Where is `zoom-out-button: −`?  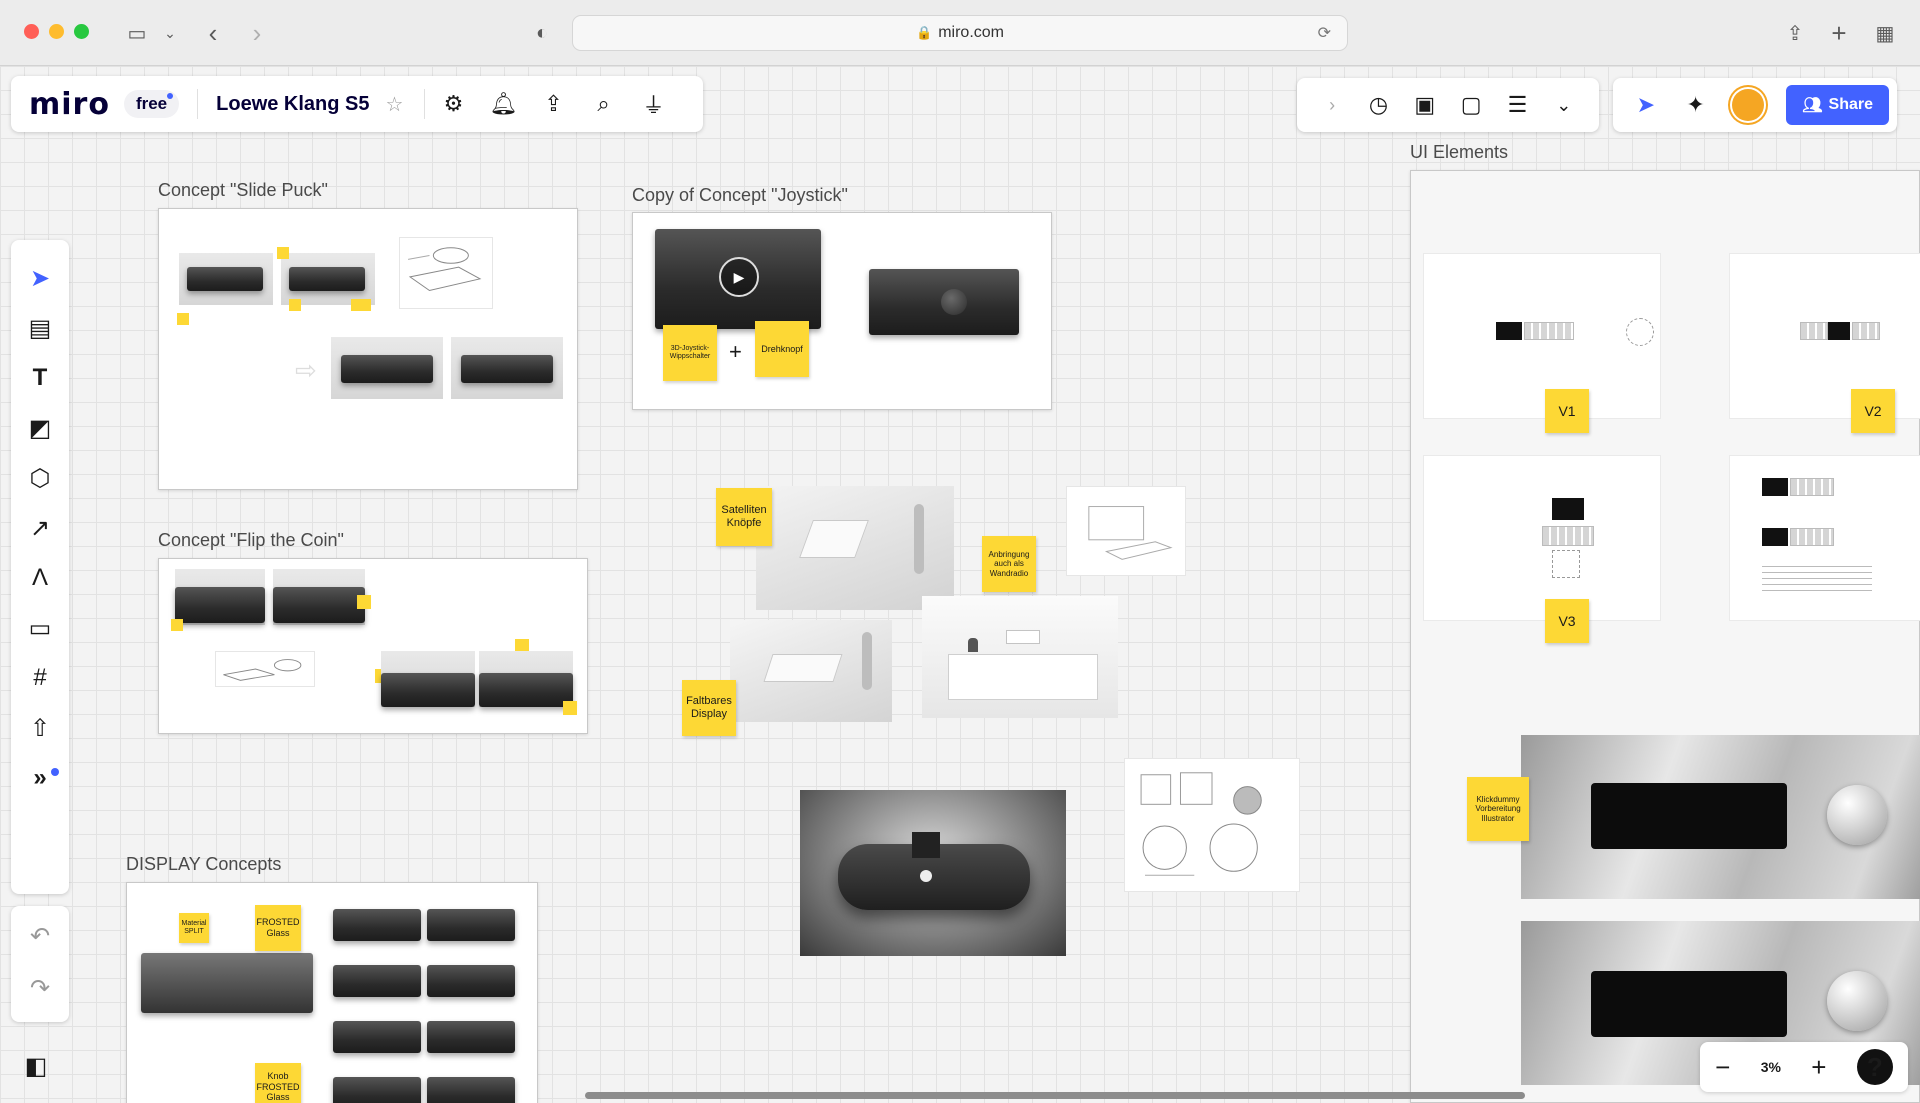 zoom-out-button: − is located at coordinates (1722, 1067).